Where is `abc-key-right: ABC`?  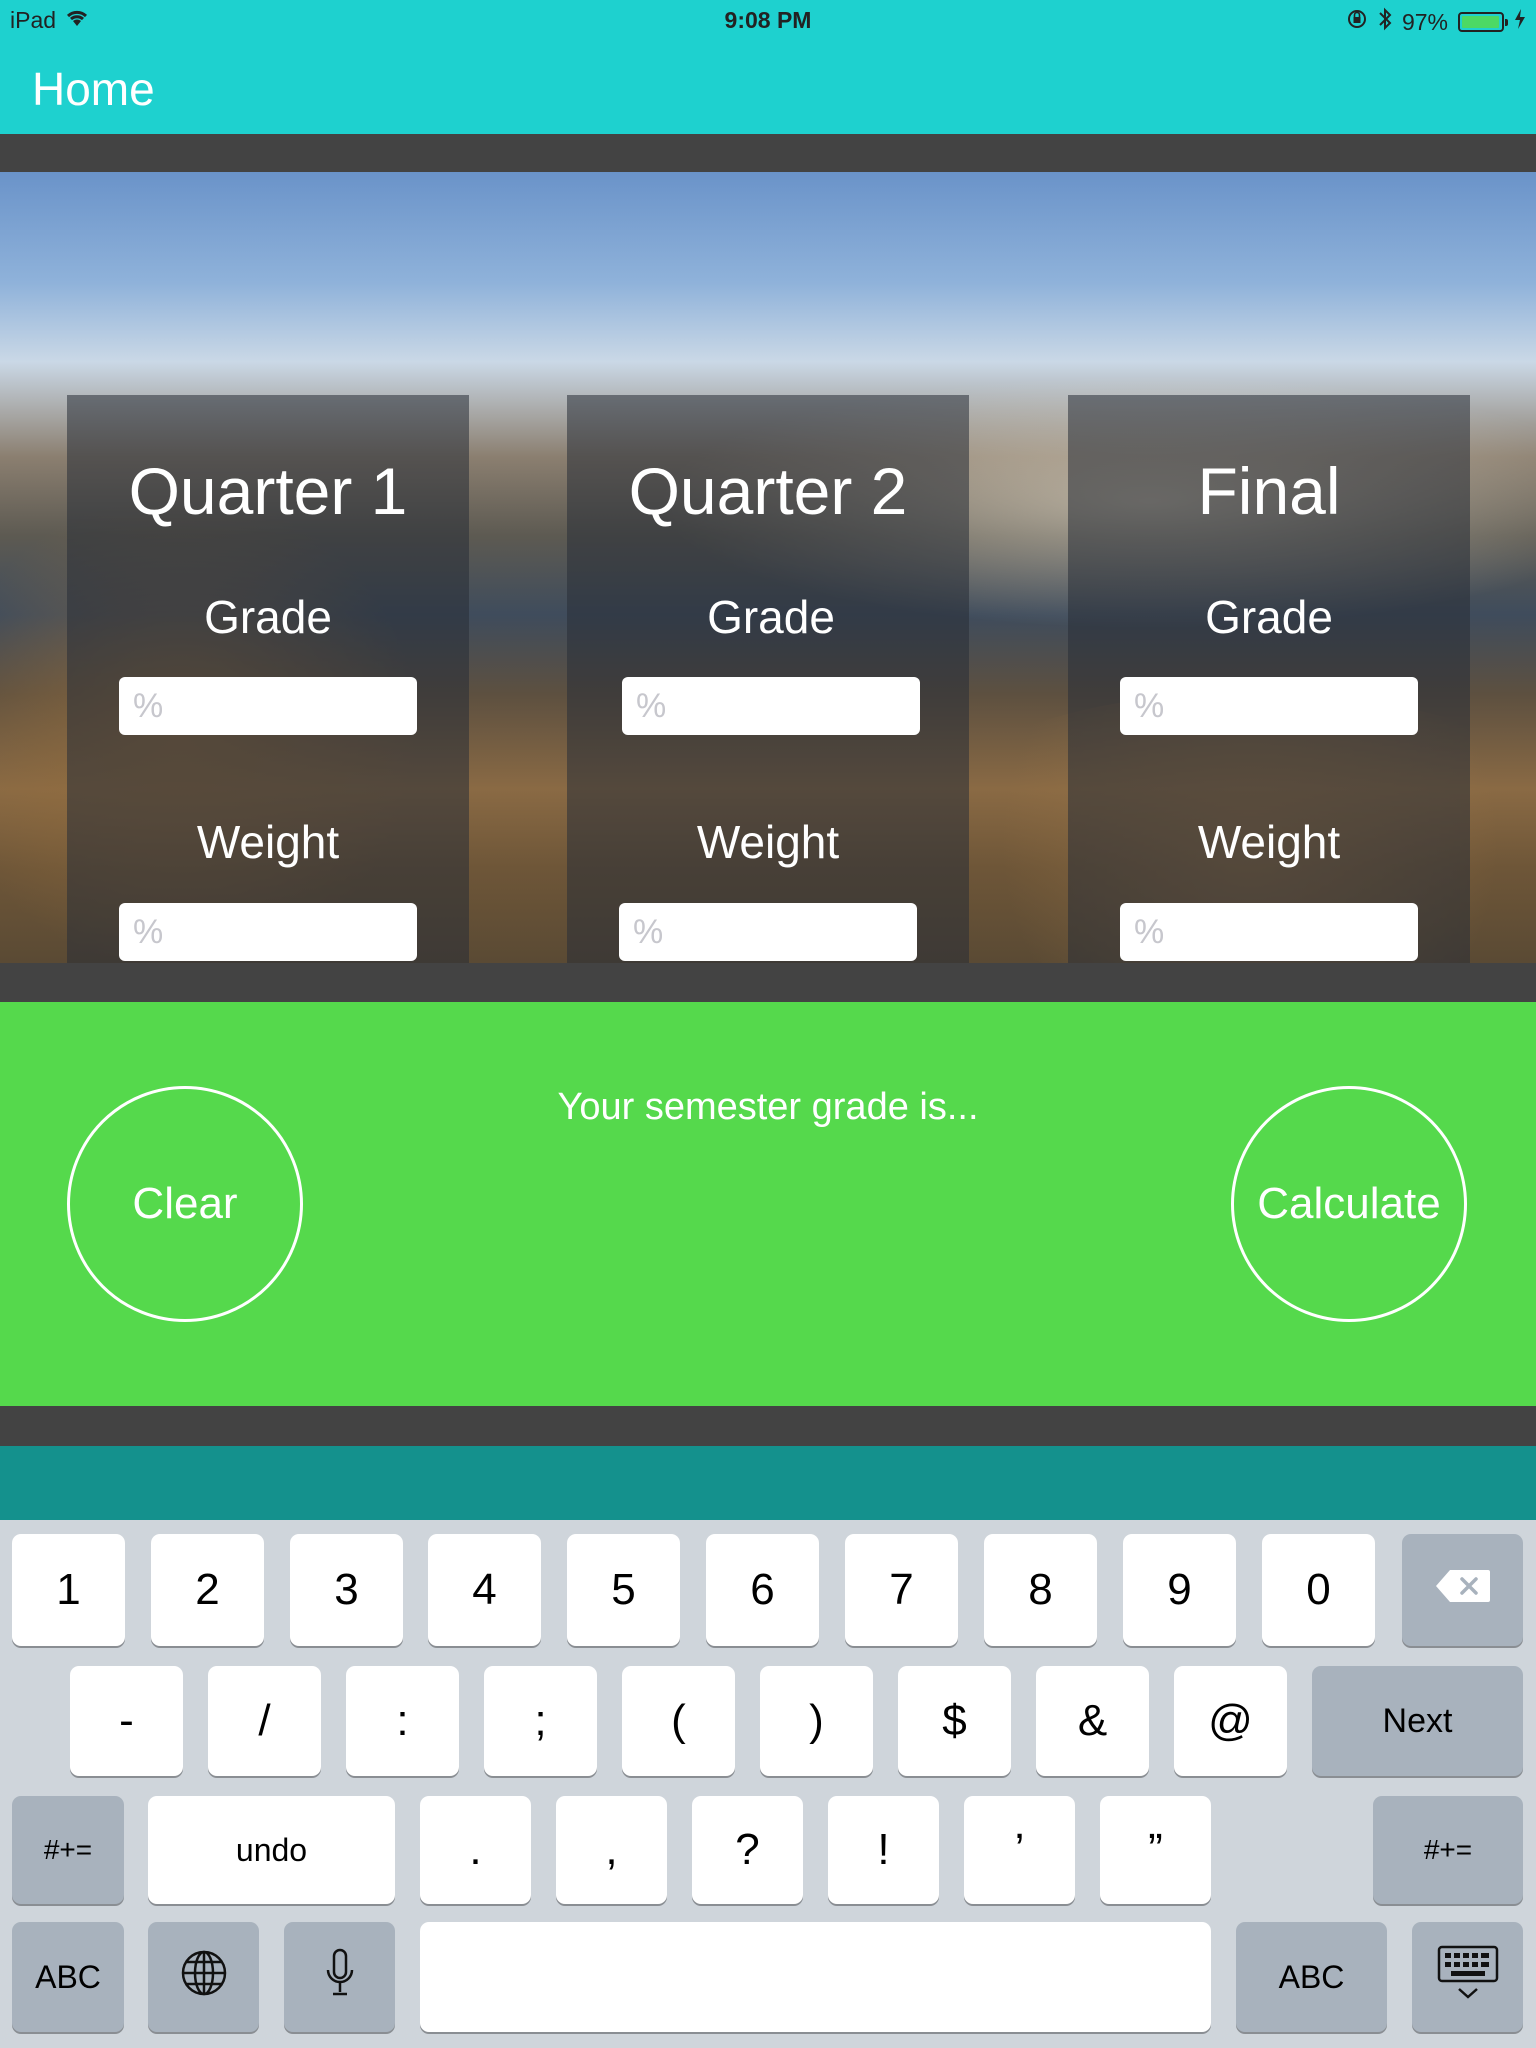
abc-key-right: ABC is located at coordinates (1311, 1977).